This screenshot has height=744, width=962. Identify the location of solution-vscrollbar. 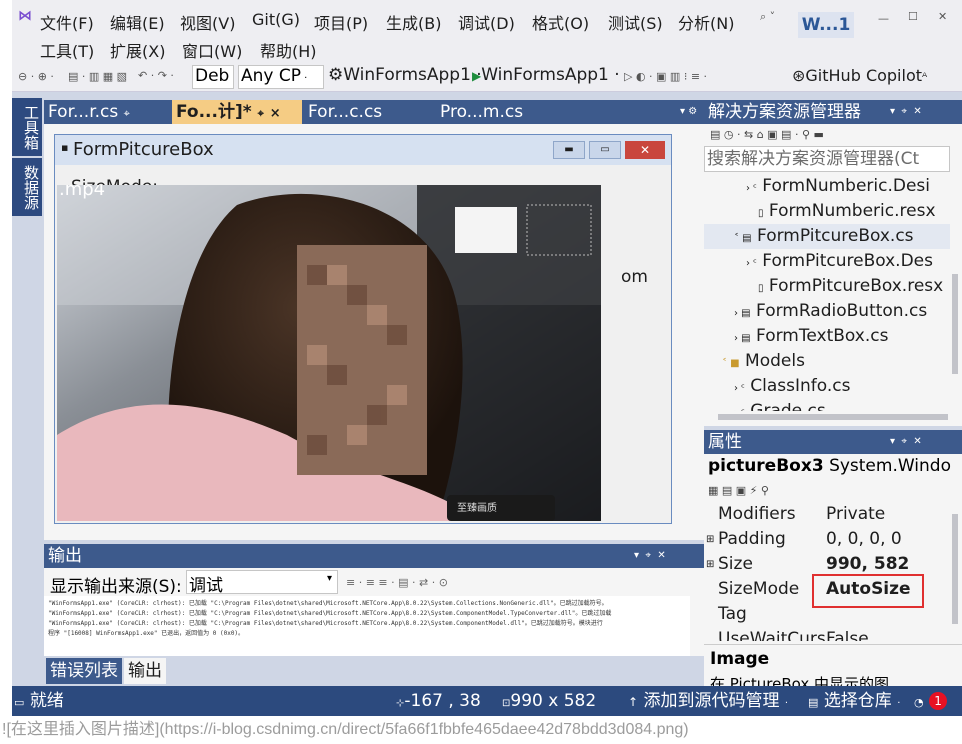
(955, 324).